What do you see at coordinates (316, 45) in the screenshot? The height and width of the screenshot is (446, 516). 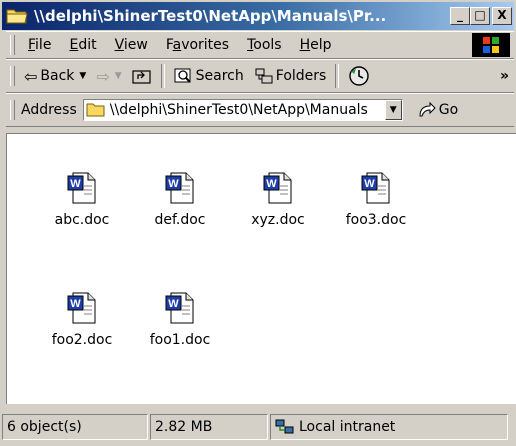 I see `menu-help: Help` at bounding box center [316, 45].